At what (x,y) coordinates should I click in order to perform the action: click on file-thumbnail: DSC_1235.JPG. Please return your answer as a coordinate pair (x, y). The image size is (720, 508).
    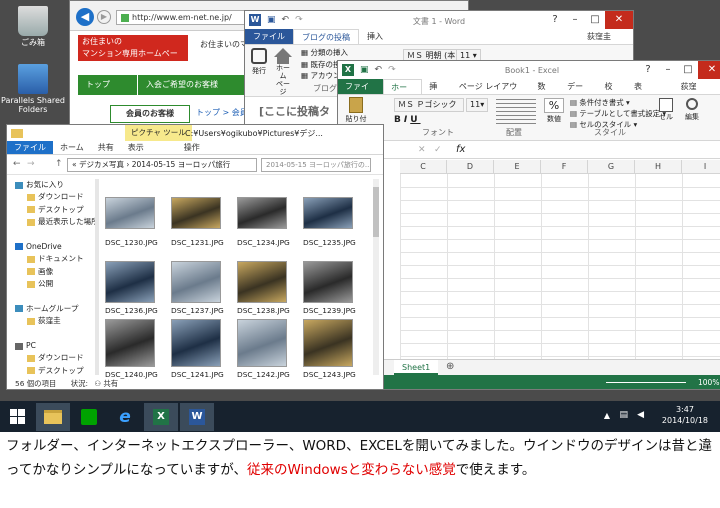
    Looking at the image, I should click on (329, 222).